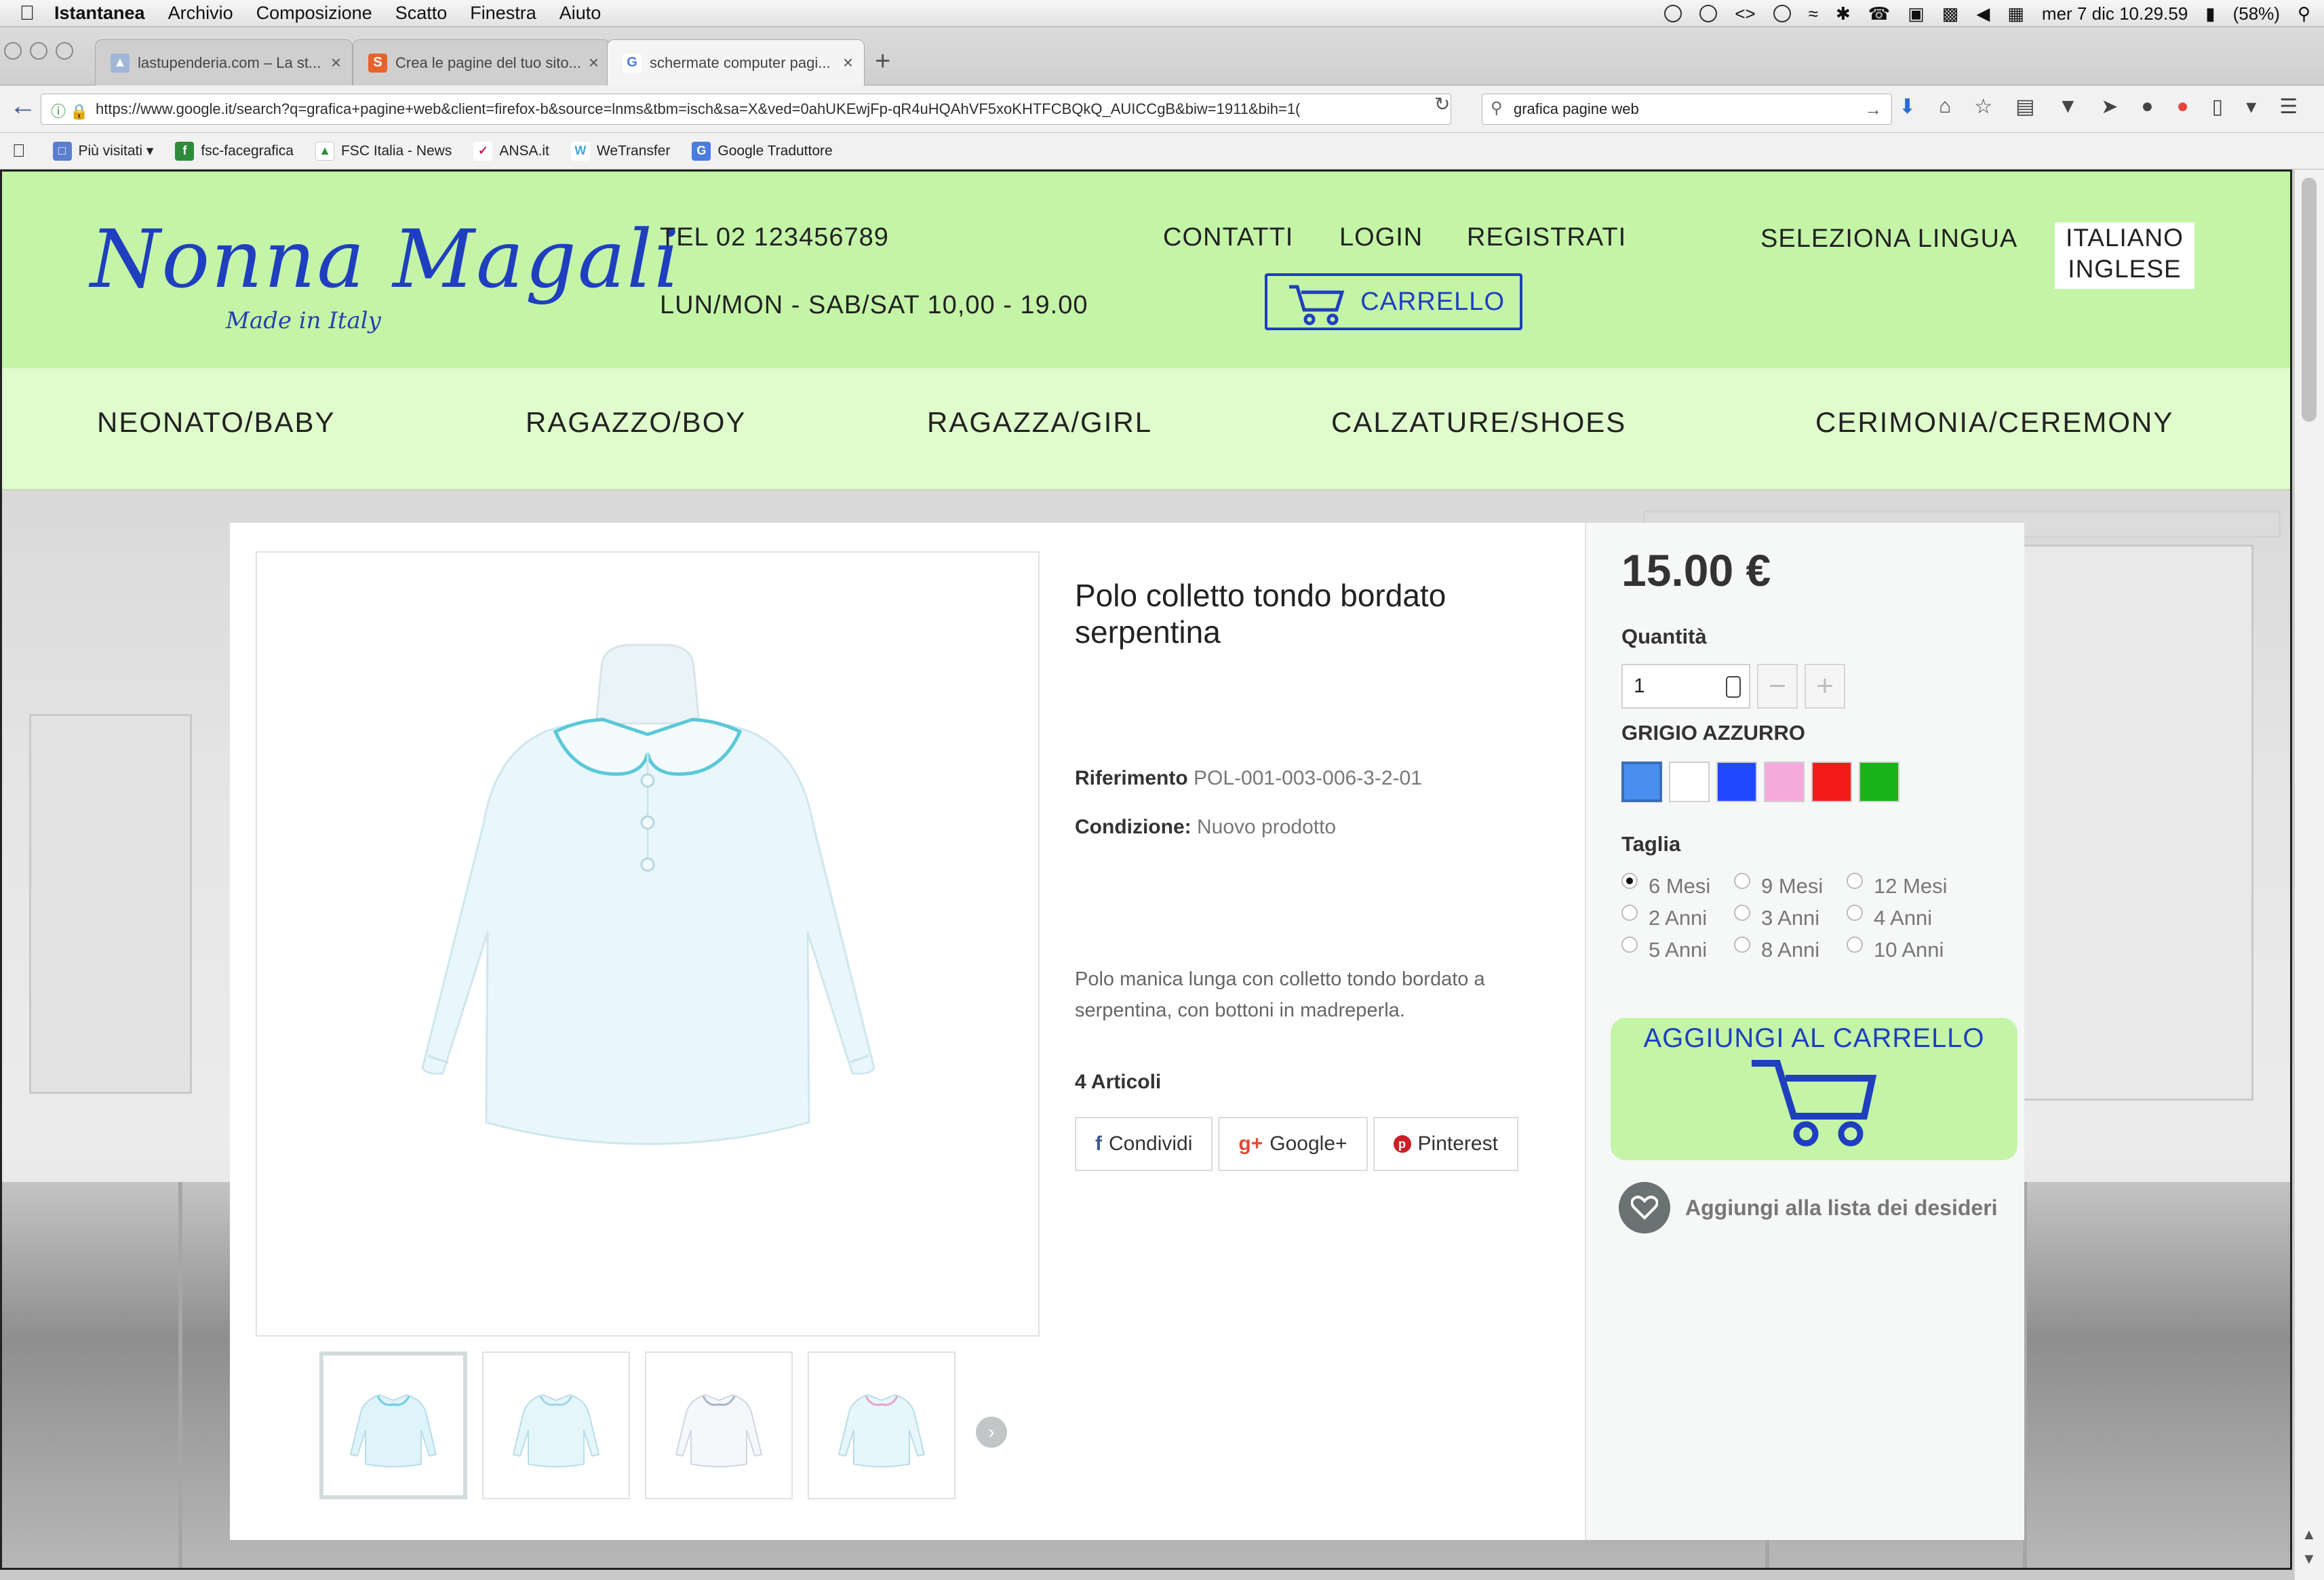 This screenshot has width=2324, height=1580. Describe the element at coordinates (1784, 782) in the screenshot. I see `color-swatch-pink` at that location.